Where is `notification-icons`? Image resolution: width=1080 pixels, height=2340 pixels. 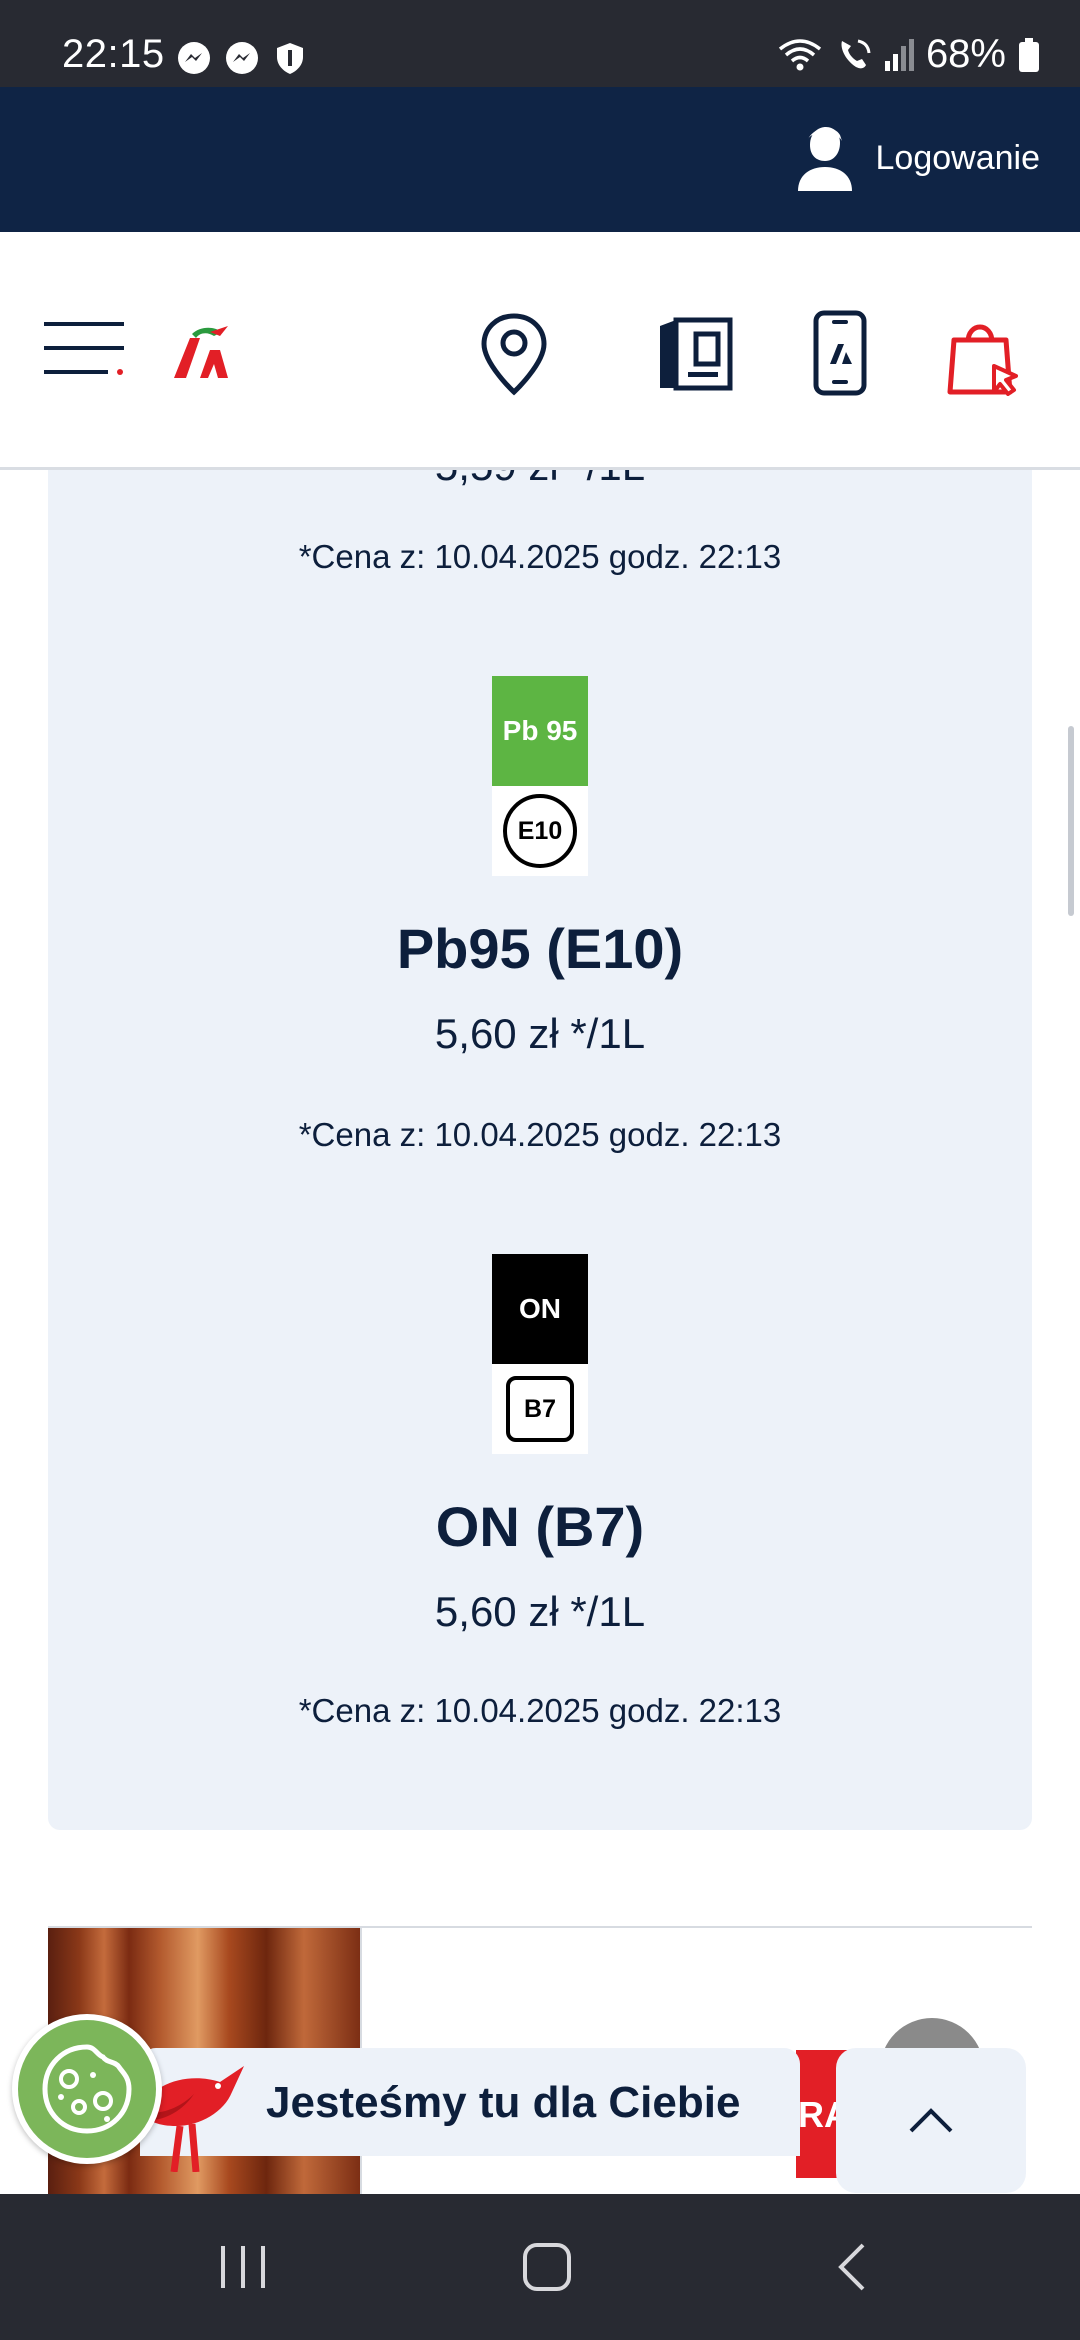 notification-icons is located at coordinates (242, 58).